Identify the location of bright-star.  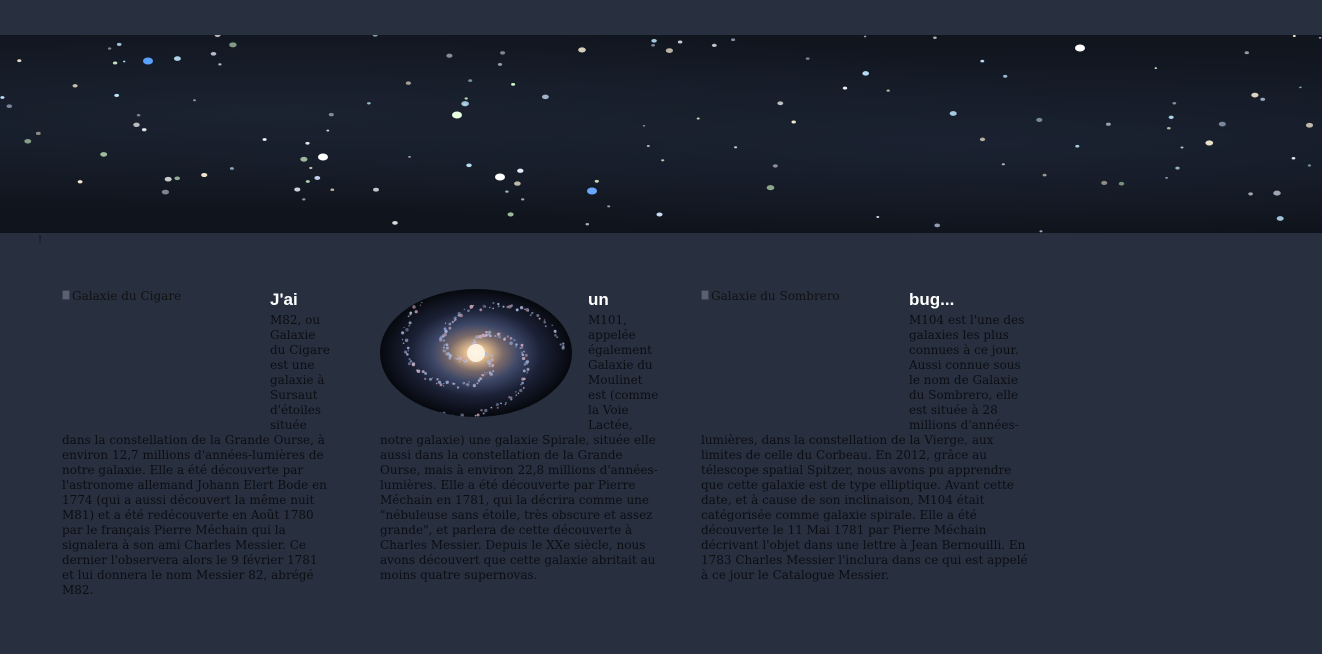
(500, 177).